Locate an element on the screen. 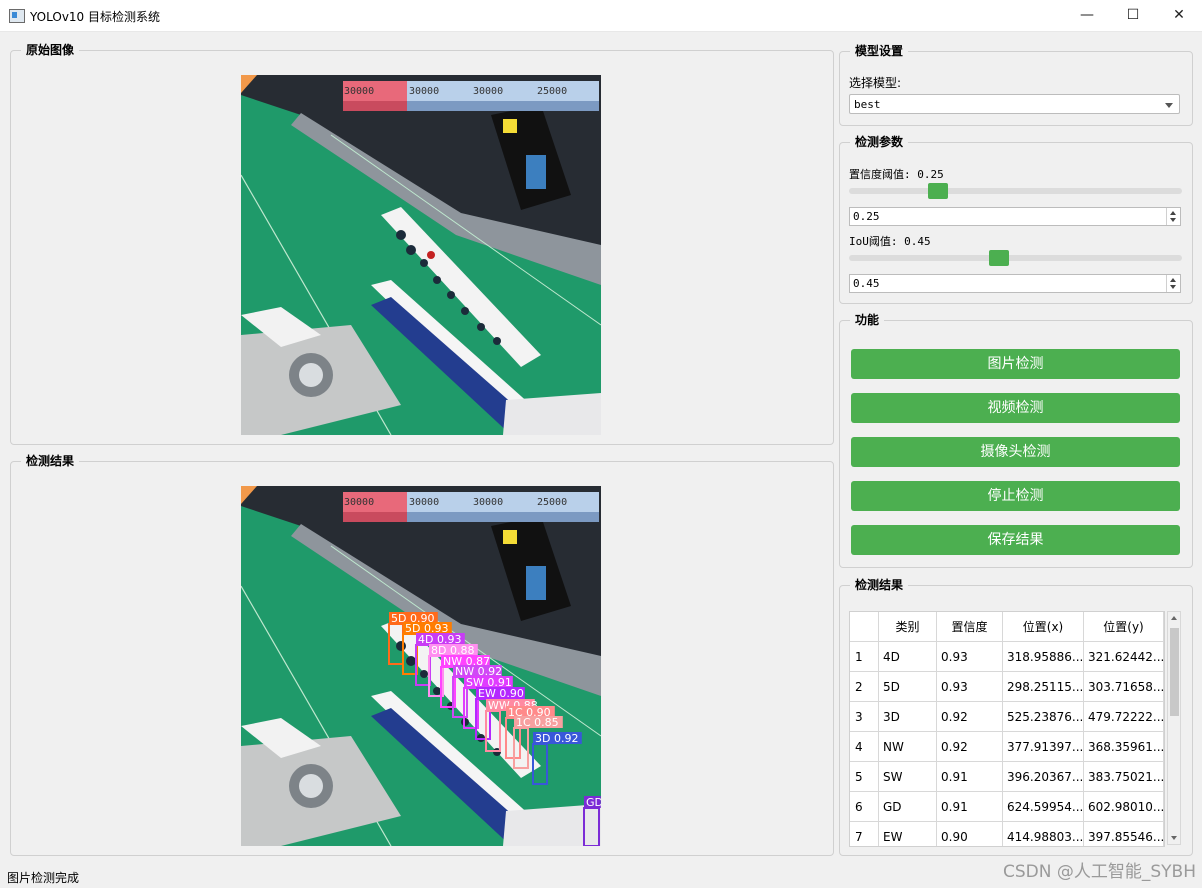 The width and height of the screenshot is (1202, 888). table-cell: GD is located at coordinates (908, 807).